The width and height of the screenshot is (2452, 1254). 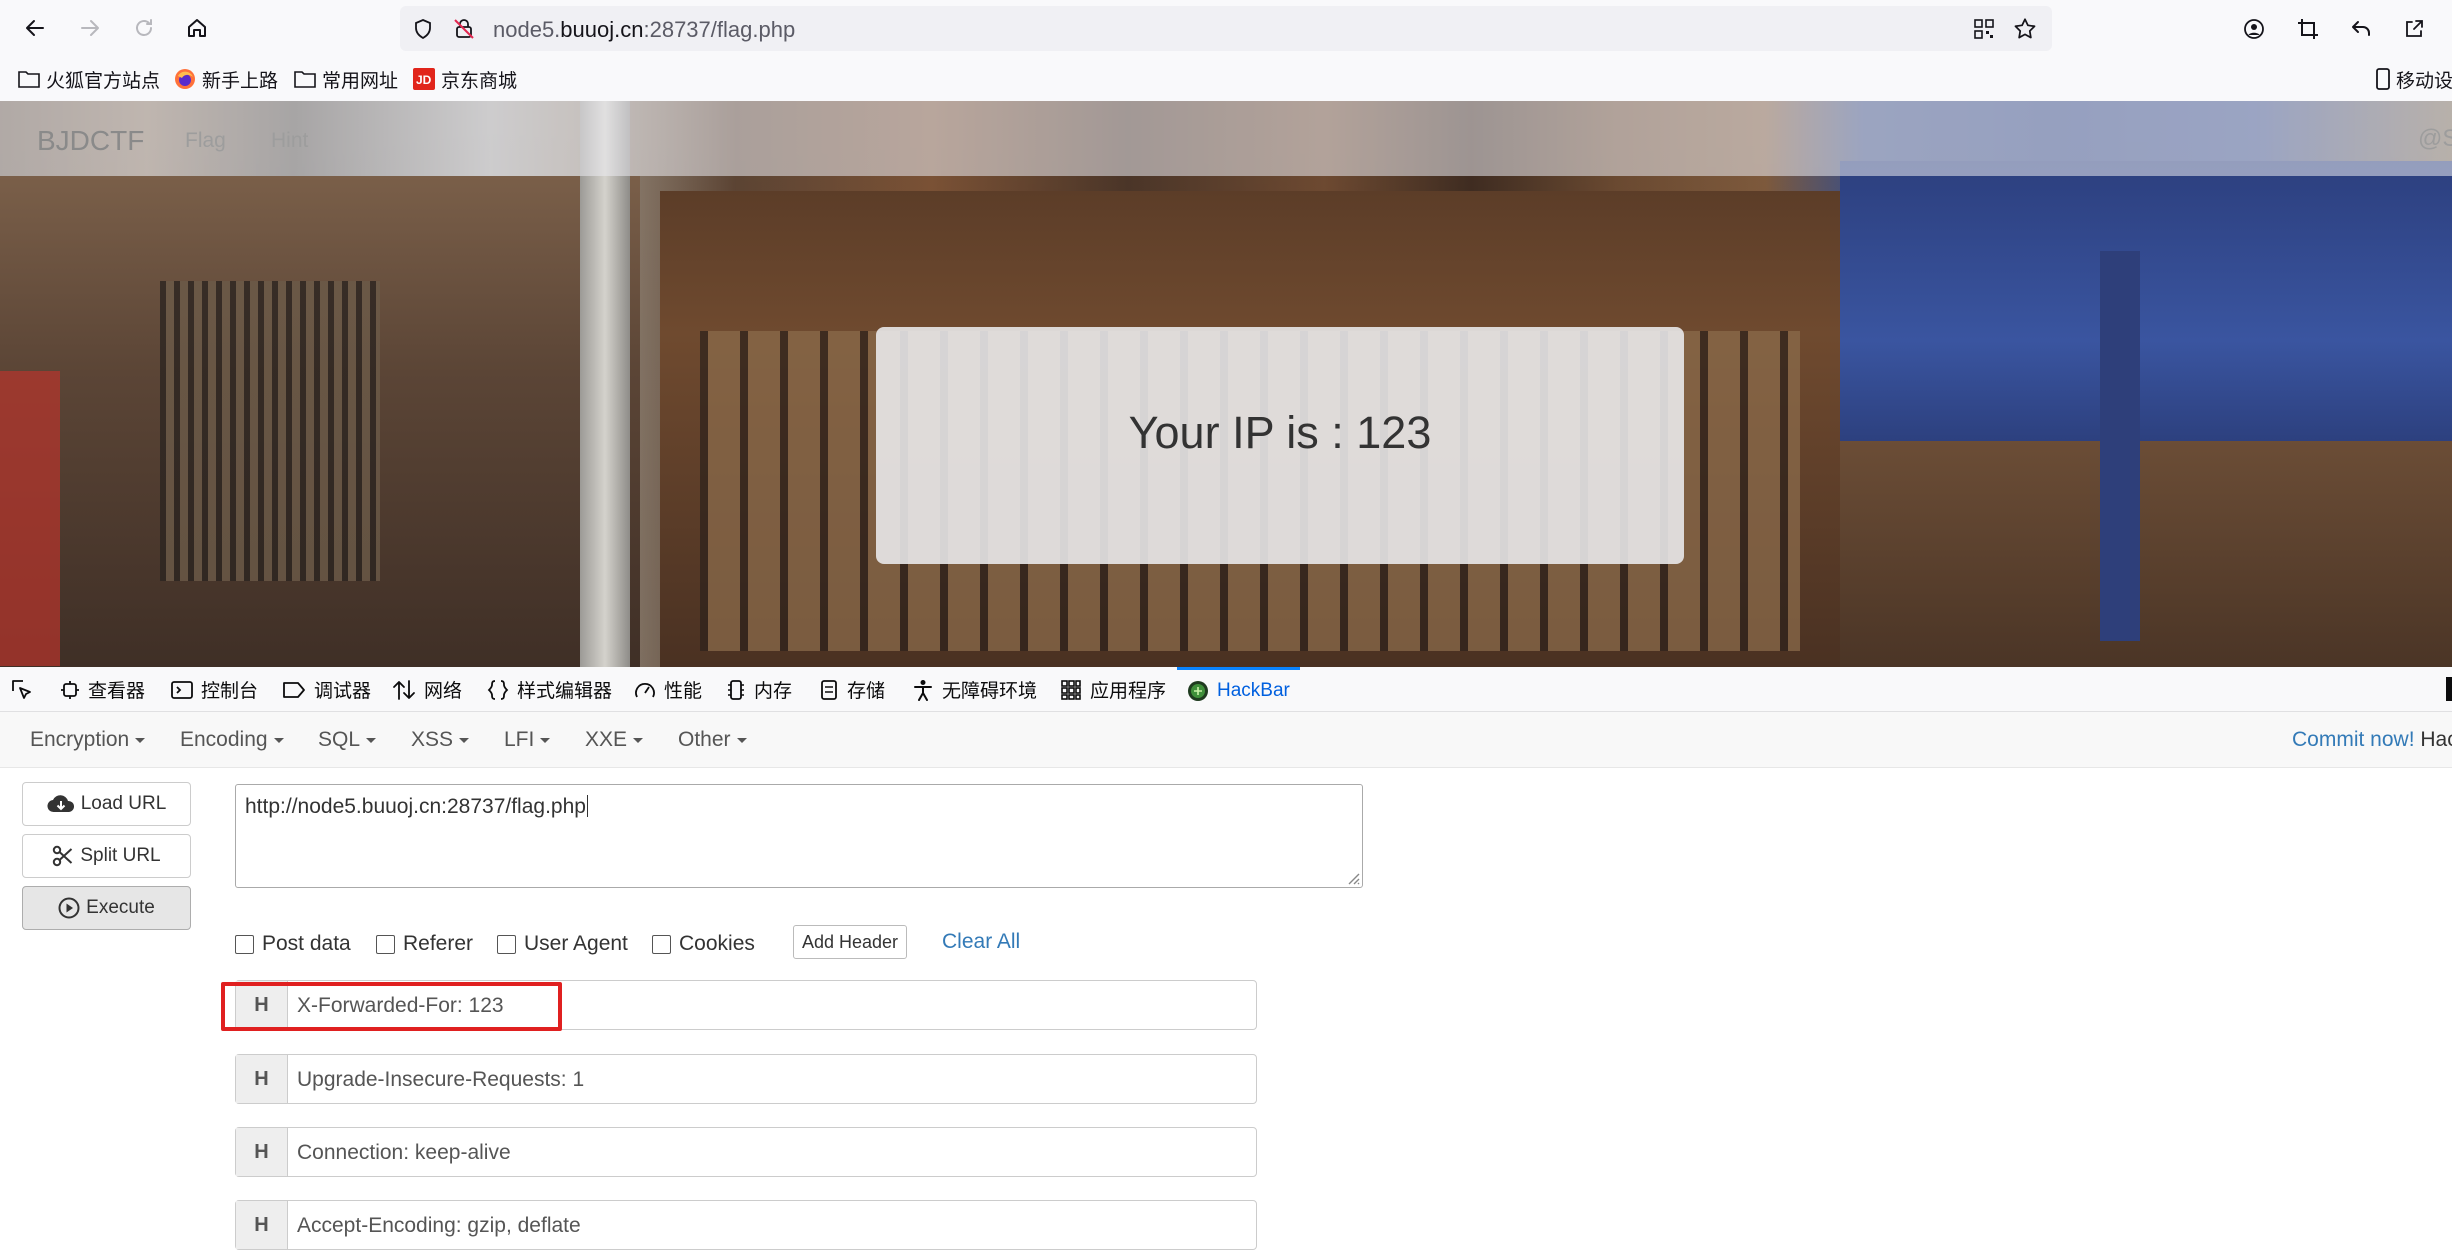 I want to click on tab-hackbar: HackBar, so click(x=1238, y=689).